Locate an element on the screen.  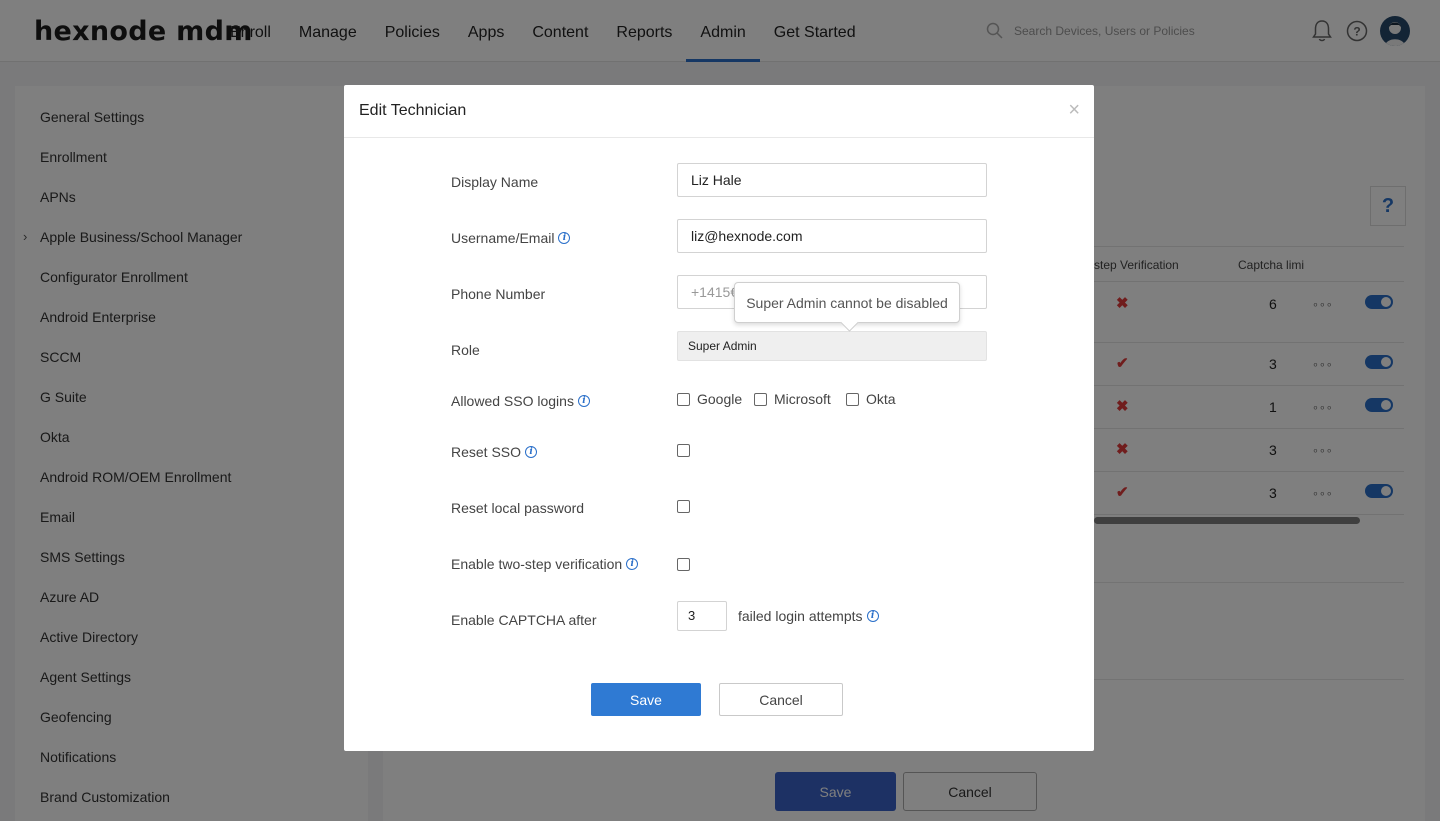
username-input: liz@hexnode.com is located at coordinates (832, 236).